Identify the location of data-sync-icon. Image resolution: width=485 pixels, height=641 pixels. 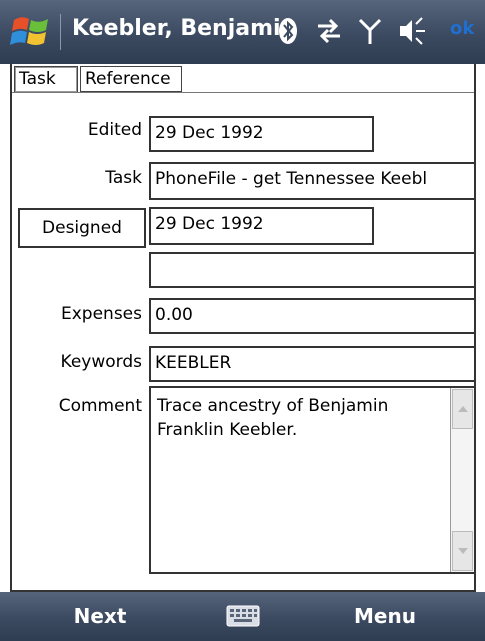
(329, 31).